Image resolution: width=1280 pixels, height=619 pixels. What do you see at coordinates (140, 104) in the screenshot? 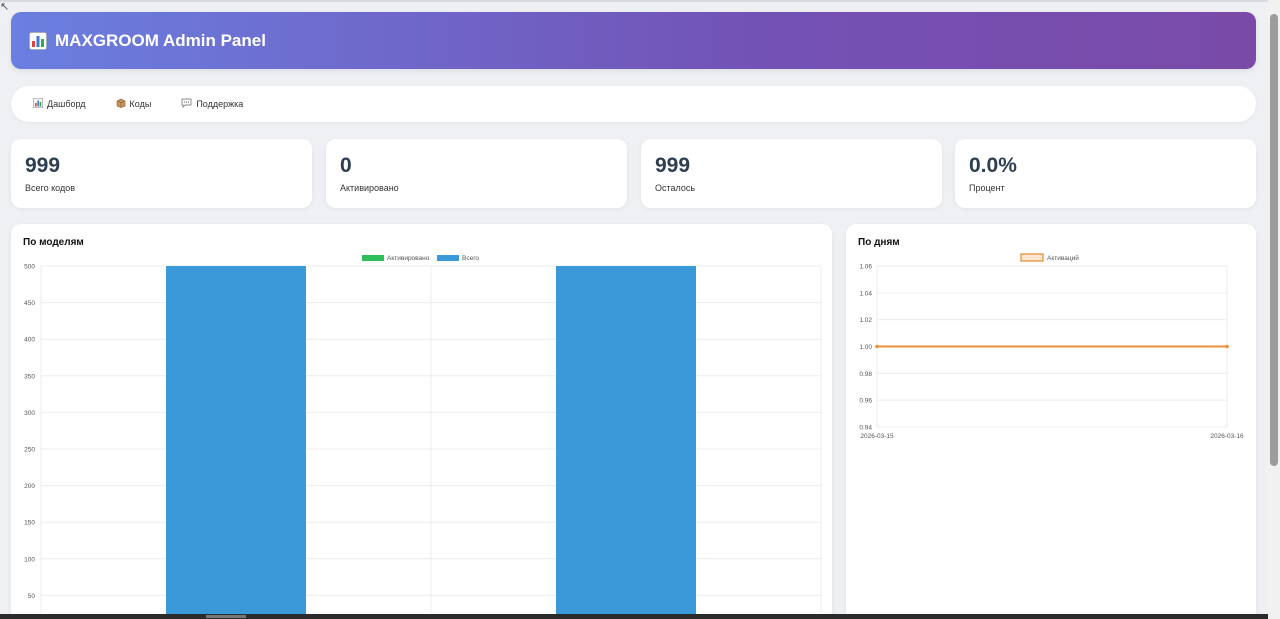
I see `nav-label: Коды` at bounding box center [140, 104].